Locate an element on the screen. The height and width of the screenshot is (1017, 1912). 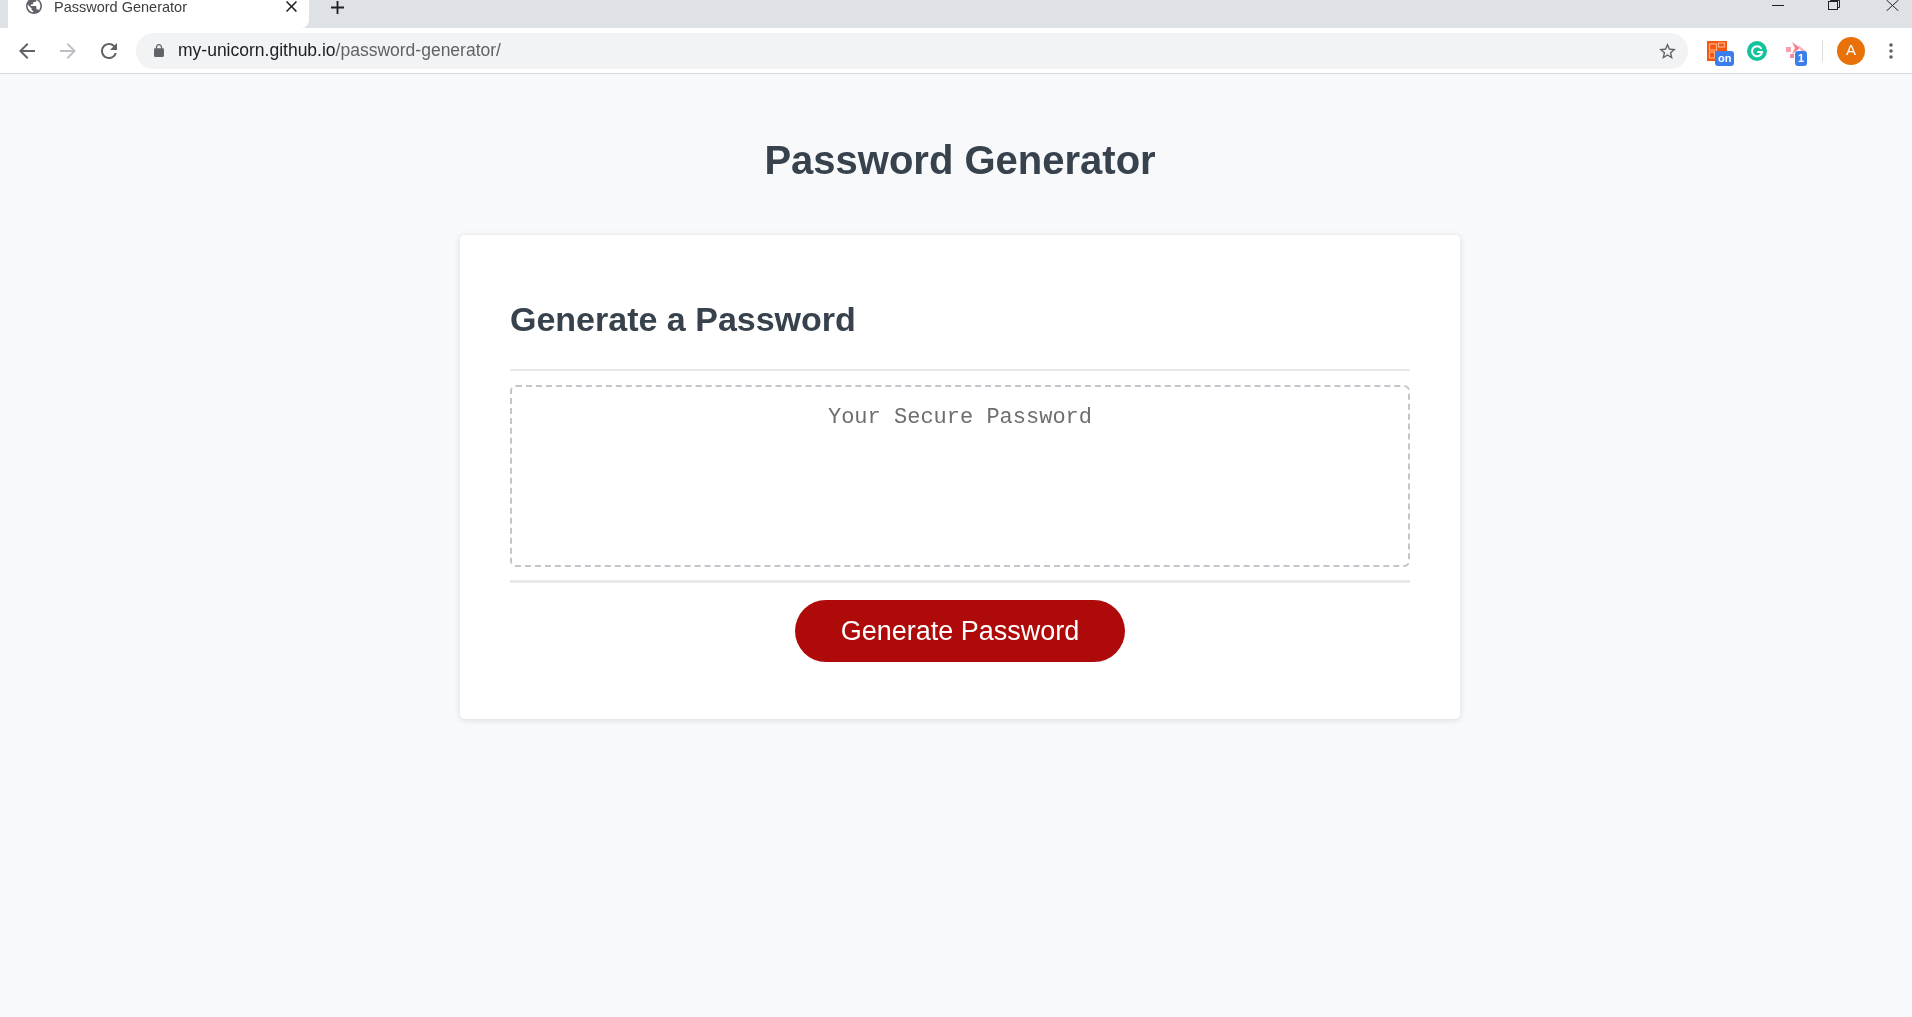
window-close-button is located at coordinates (1892, 5).